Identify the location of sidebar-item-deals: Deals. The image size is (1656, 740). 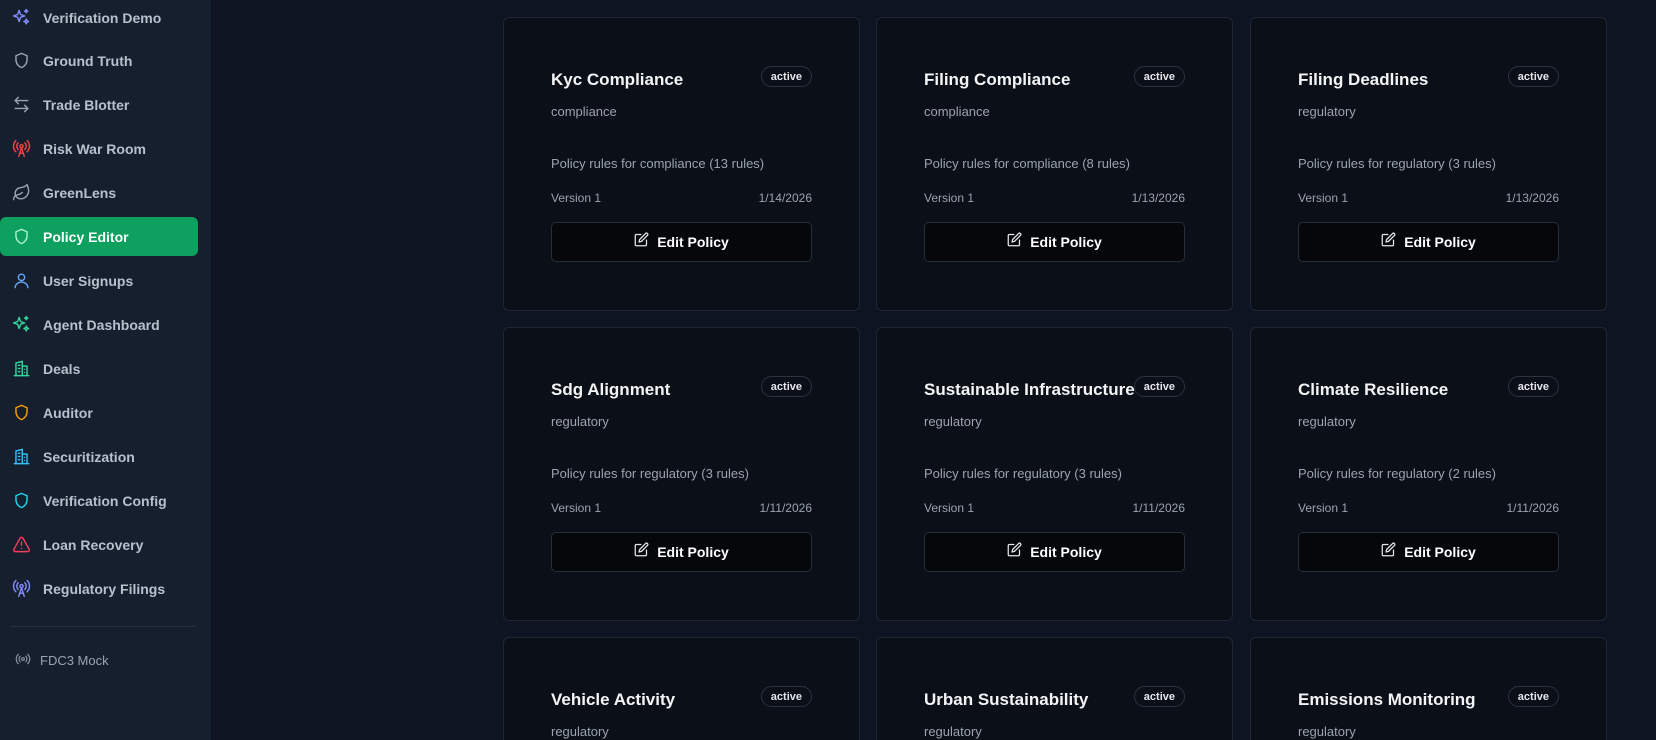
(99, 368).